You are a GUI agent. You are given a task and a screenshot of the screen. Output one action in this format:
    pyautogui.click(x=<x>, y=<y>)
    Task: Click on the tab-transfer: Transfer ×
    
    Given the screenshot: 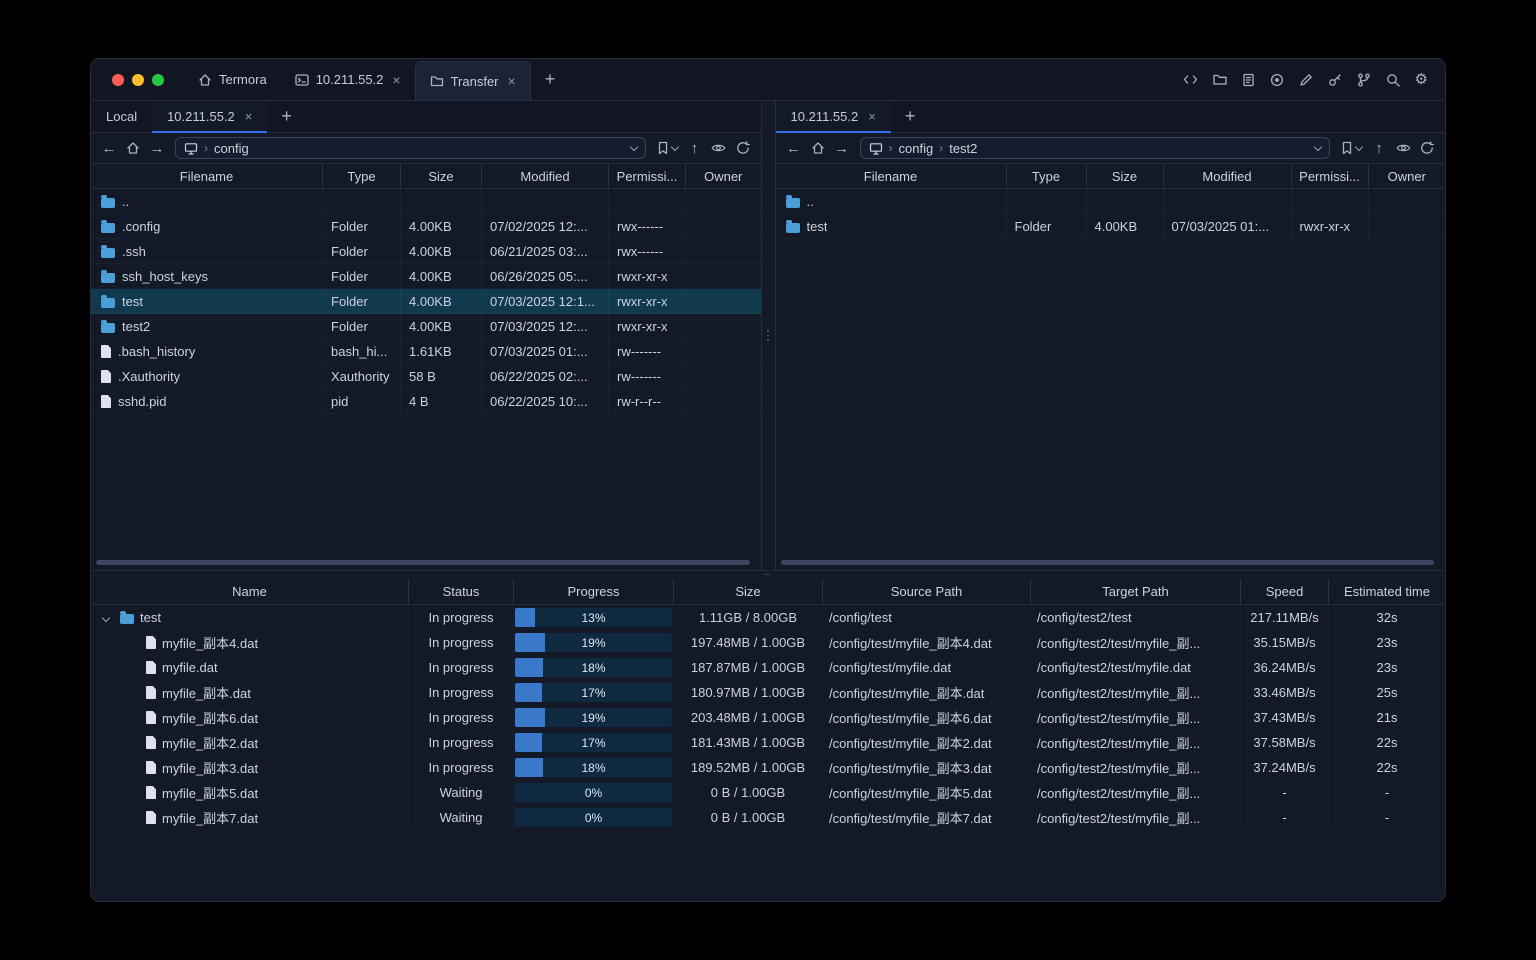 What is the action you would take?
    pyautogui.click(x=472, y=80)
    